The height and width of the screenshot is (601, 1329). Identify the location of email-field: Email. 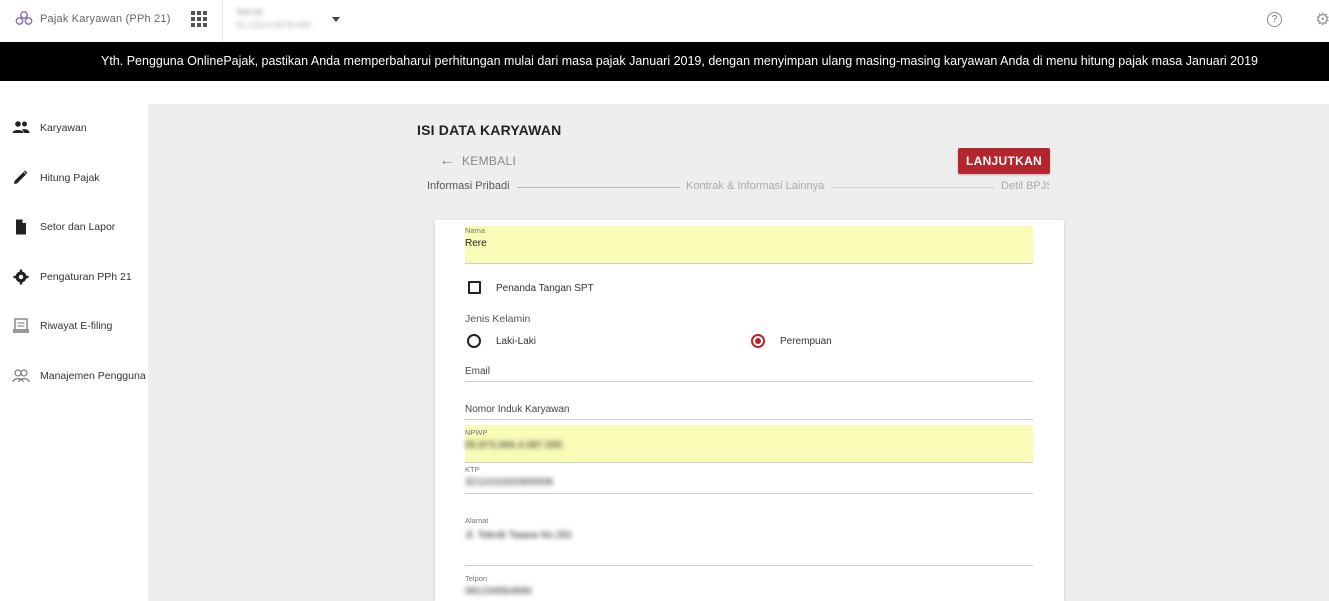
(749, 373).